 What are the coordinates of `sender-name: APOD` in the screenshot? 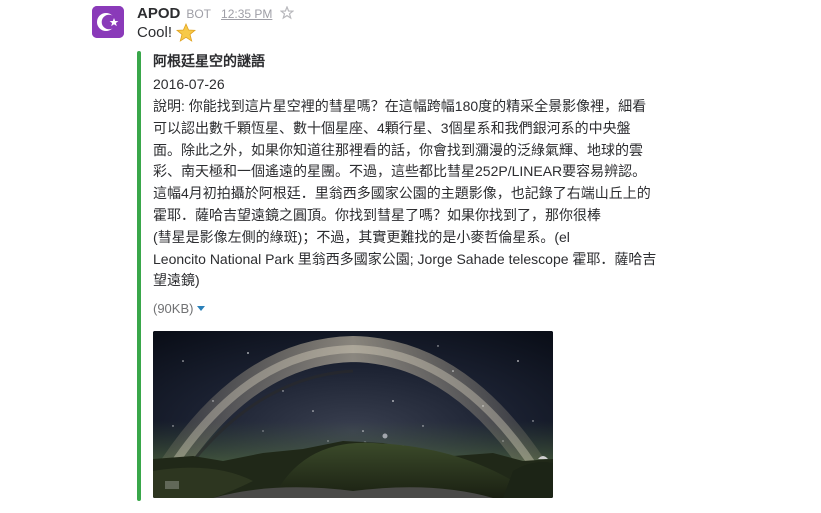 It's located at (158, 13).